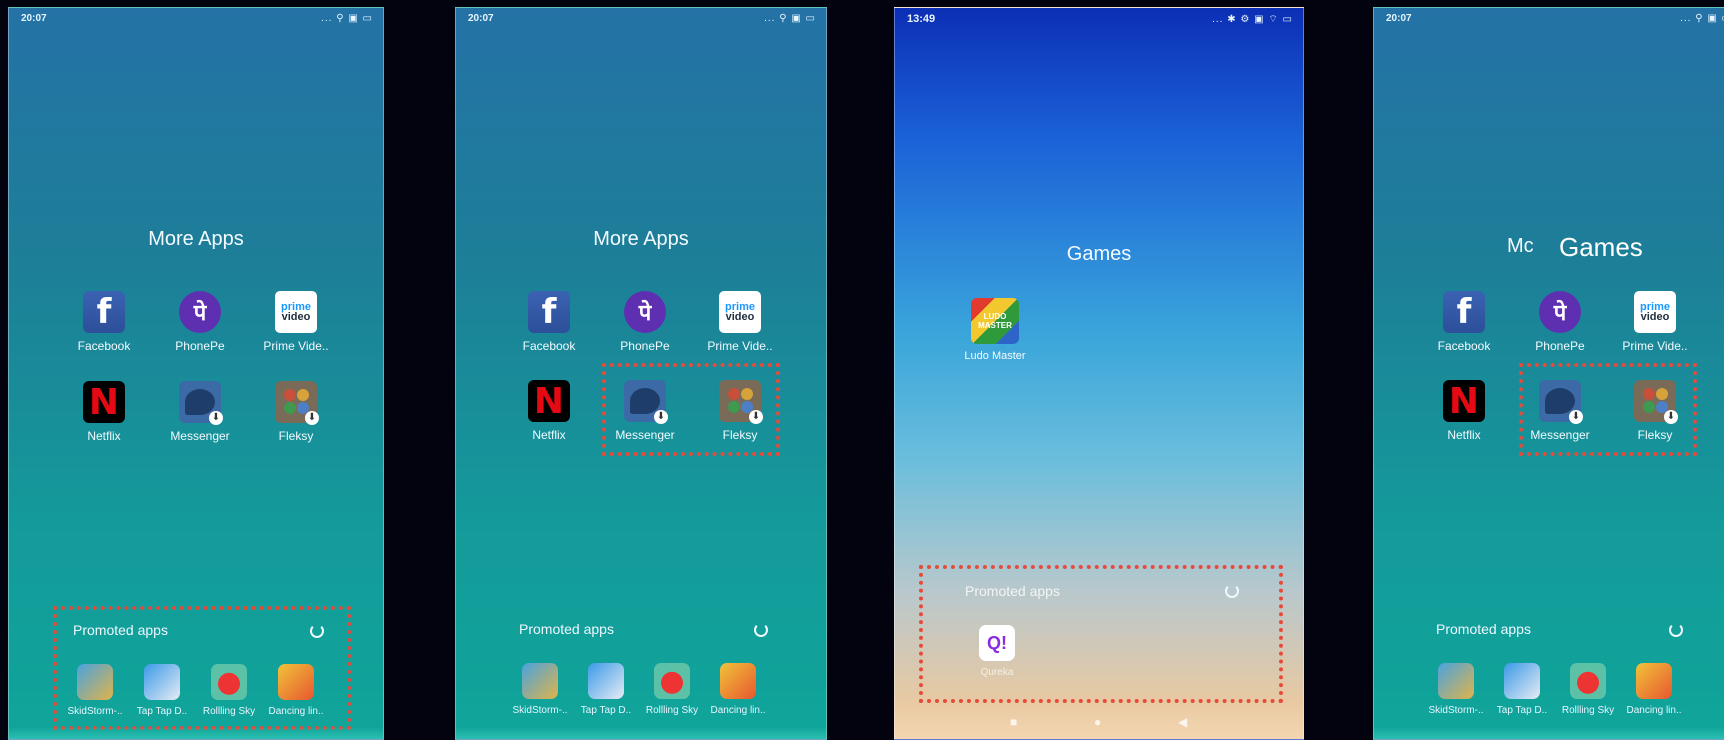  Describe the element at coordinates (1182, 722) in the screenshot. I see `back-icon: ◀` at that location.